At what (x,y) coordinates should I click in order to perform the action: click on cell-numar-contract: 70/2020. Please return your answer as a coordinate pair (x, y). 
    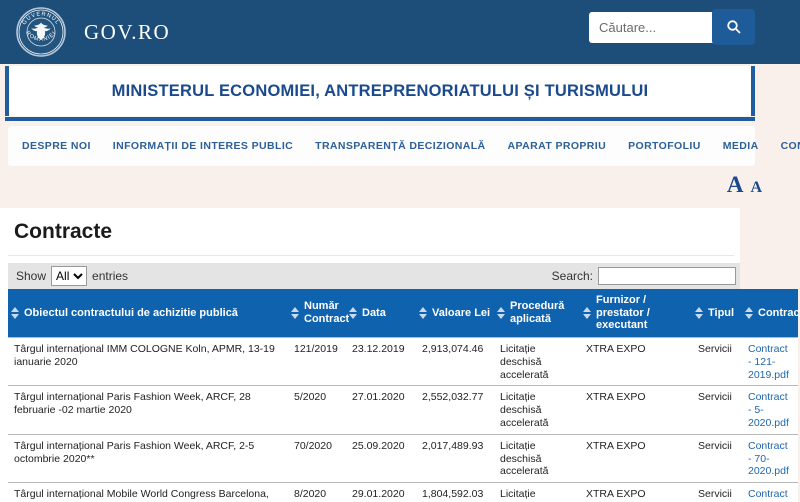
    Looking at the image, I should click on (317, 458).